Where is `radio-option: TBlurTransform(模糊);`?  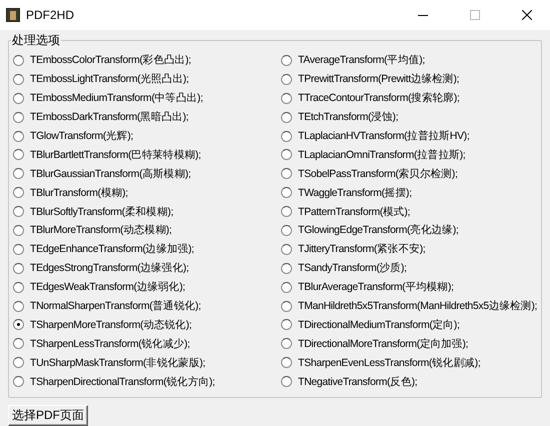
radio-option: TBlurTransform(模糊); is located at coordinates (147, 192).